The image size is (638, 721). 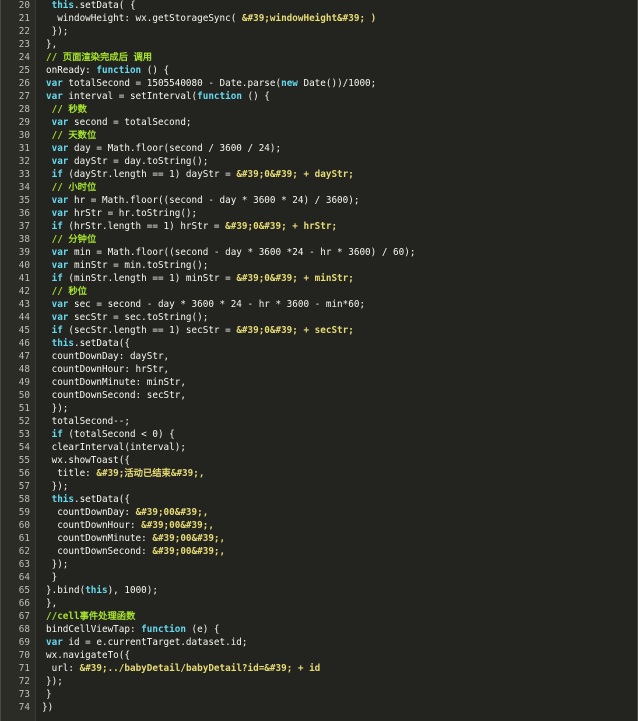 I want to click on code-line: 69 var id = e.currentTarget.dataset.id;, so click(x=319, y=642).